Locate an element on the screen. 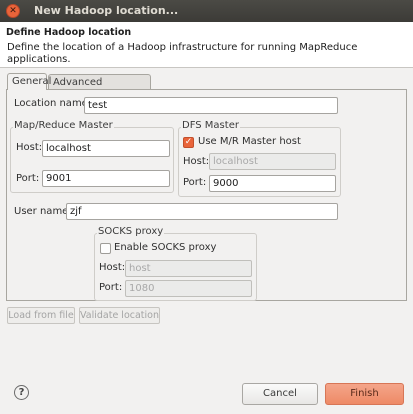 This screenshot has height=414, width=413. dfs-host-label: Host: is located at coordinates (196, 161).